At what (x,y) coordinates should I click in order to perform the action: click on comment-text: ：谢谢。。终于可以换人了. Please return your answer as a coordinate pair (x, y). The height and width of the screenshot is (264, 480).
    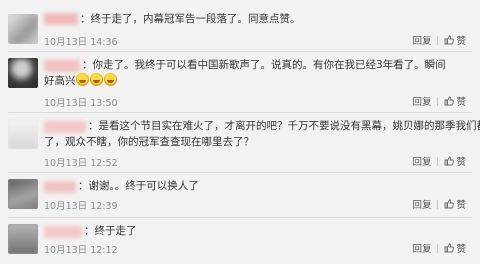
    Looking at the image, I should click on (138, 186).